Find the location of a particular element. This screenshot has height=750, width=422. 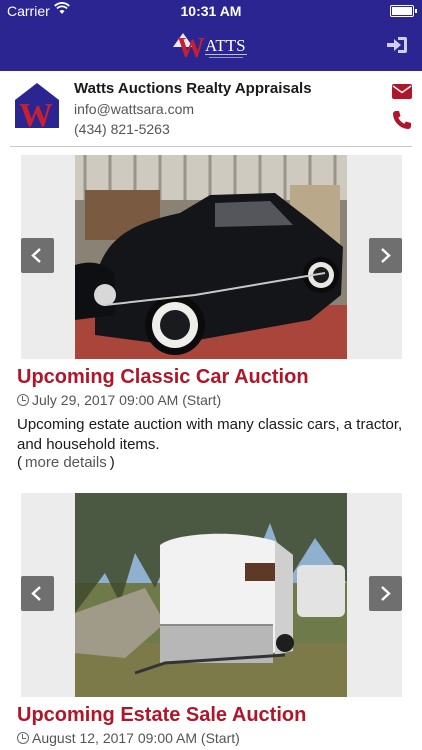

company-logo: W is located at coordinates (37, 107).